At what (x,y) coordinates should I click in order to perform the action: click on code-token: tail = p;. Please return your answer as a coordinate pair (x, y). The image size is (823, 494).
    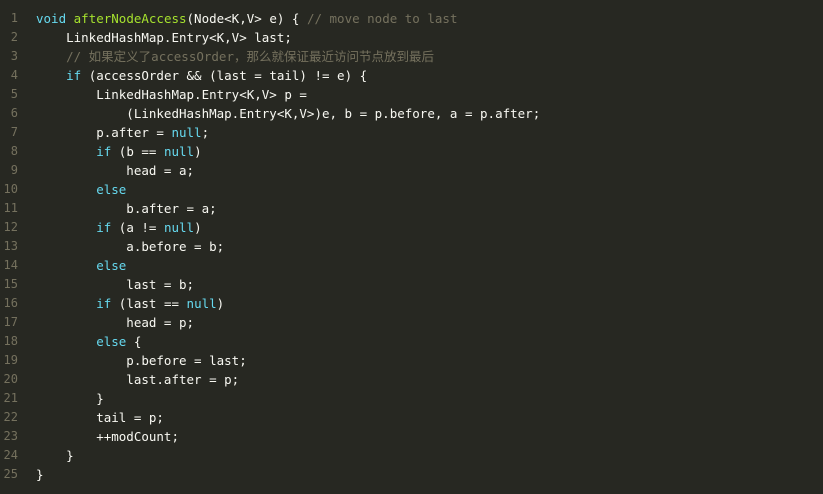
    Looking at the image, I should click on (100, 417).